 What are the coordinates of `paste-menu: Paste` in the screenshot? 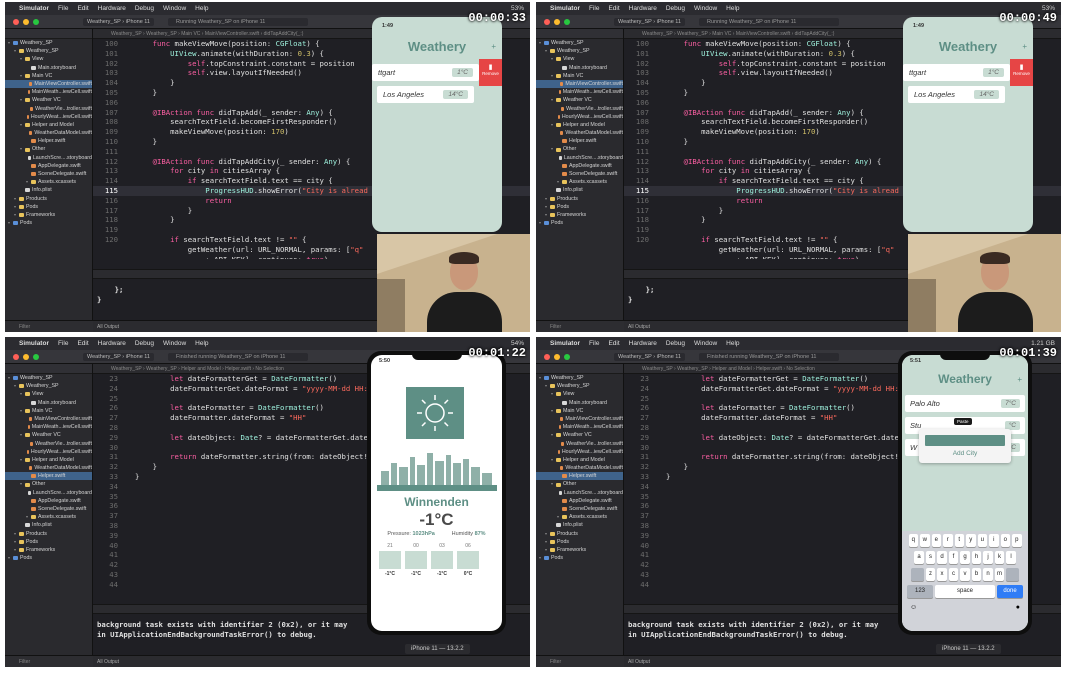 It's located at (963, 421).